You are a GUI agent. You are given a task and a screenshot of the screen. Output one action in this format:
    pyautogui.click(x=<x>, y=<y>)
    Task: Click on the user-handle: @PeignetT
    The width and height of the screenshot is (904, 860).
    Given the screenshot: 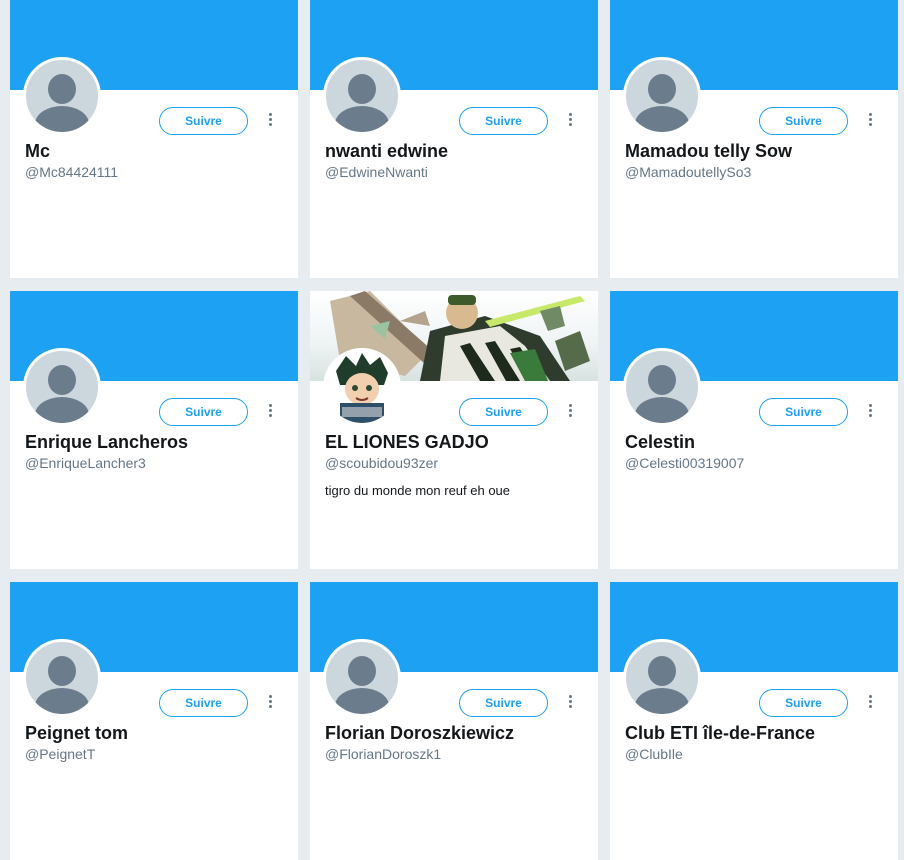 What is the action you would take?
    pyautogui.click(x=60, y=754)
    